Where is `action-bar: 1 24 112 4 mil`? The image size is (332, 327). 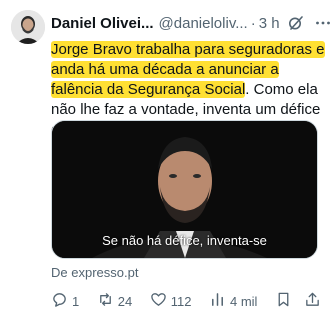 action-bar: 1 24 112 4 mil is located at coordinates (186, 301).